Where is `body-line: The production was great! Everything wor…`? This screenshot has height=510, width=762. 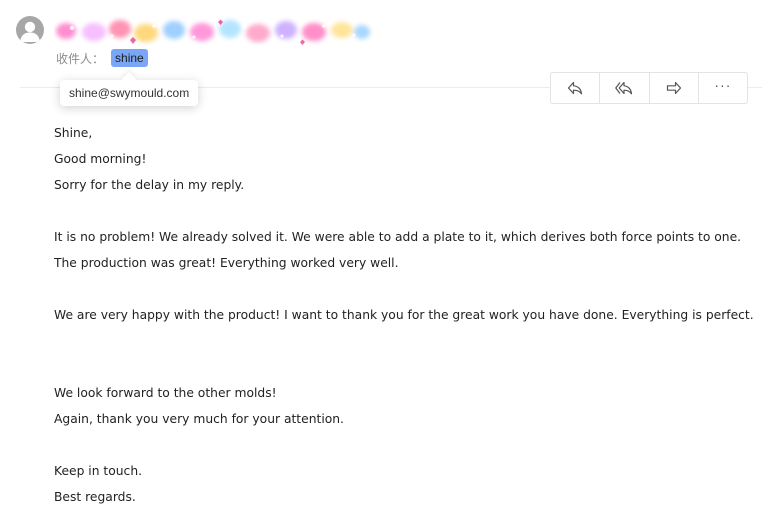 body-line: The production was great! Everything wor… is located at coordinates (226, 263).